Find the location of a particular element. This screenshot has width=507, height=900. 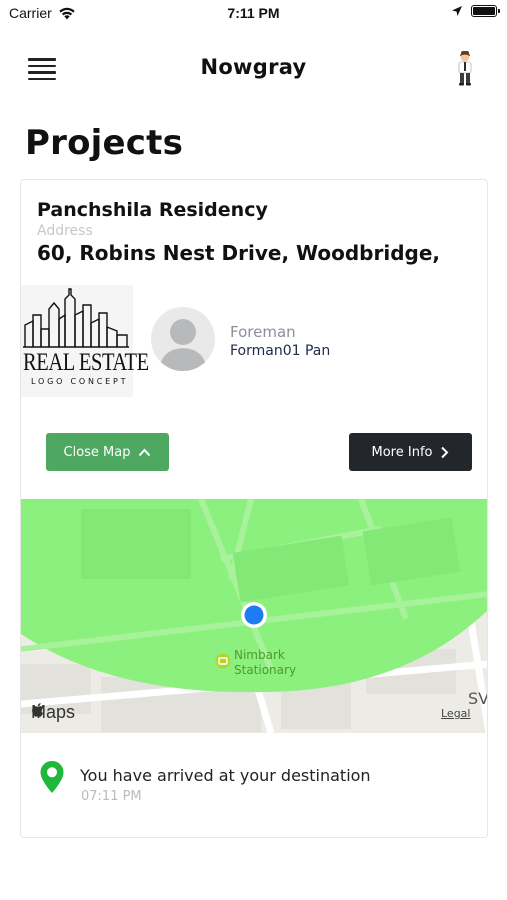

foreman-name: Forman01 Pan is located at coordinates (280, 351).